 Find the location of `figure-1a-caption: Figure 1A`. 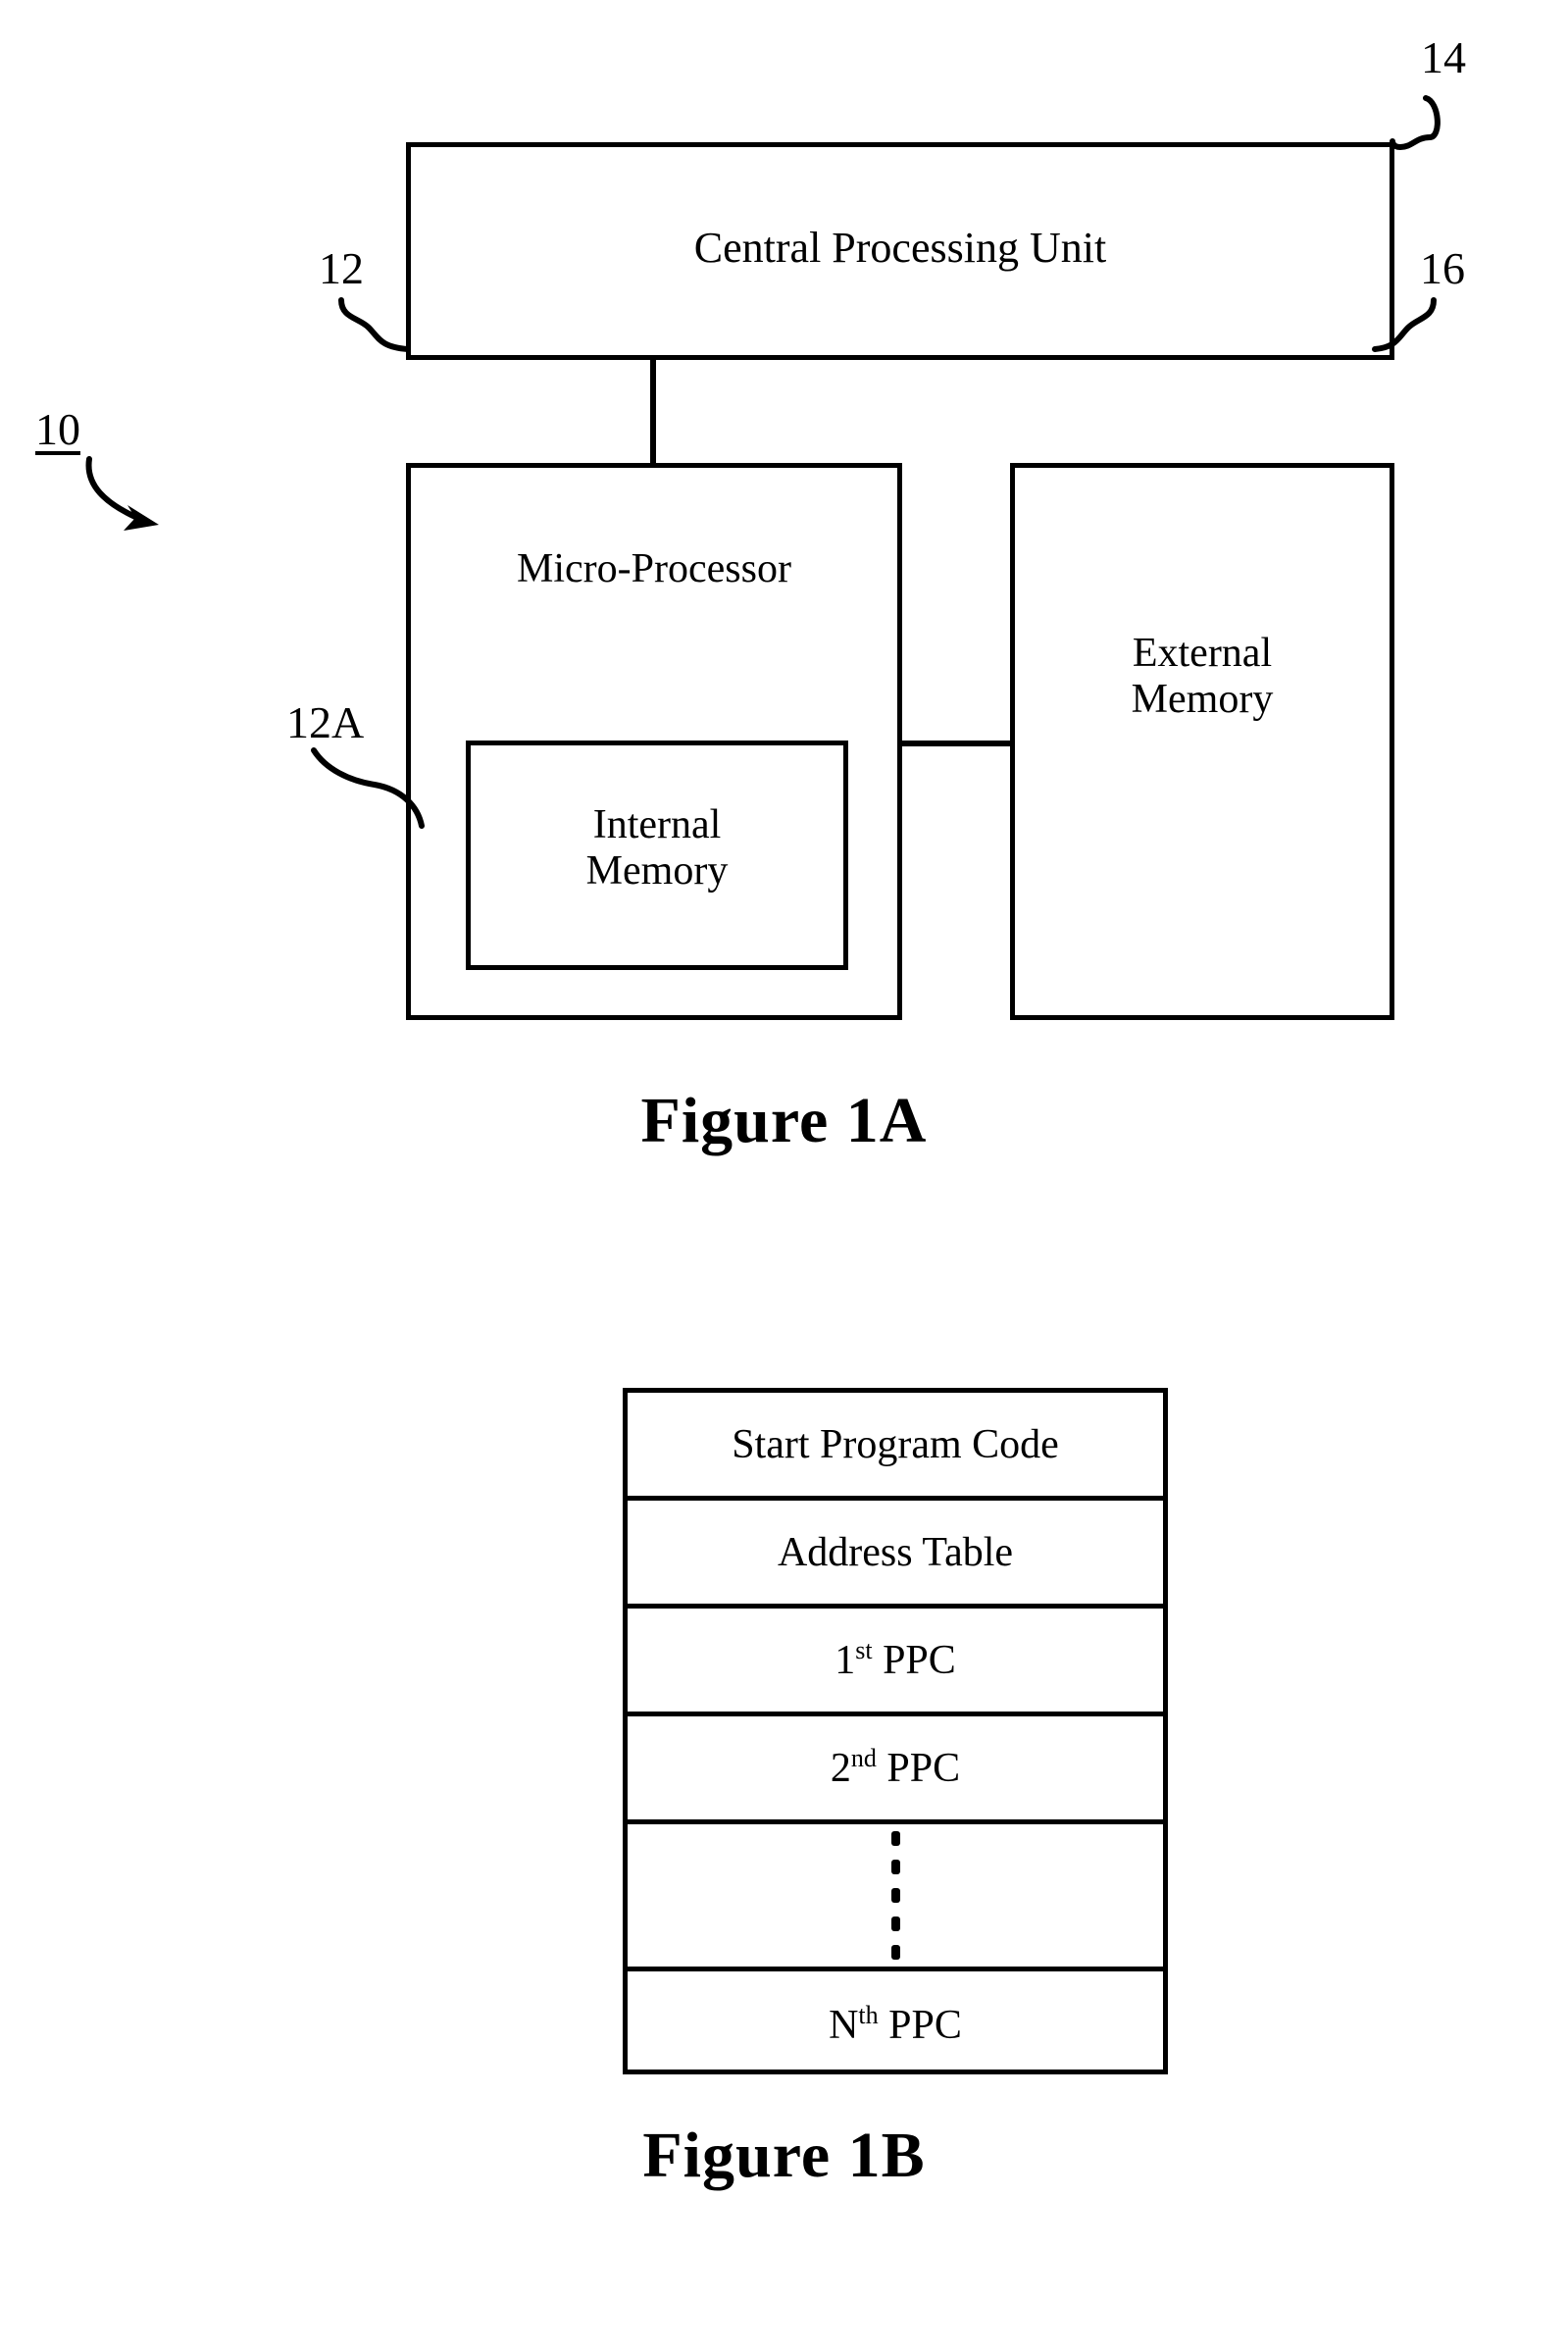

figure-1a-caption: Figure 1A is located at coordinates (784, 1120).